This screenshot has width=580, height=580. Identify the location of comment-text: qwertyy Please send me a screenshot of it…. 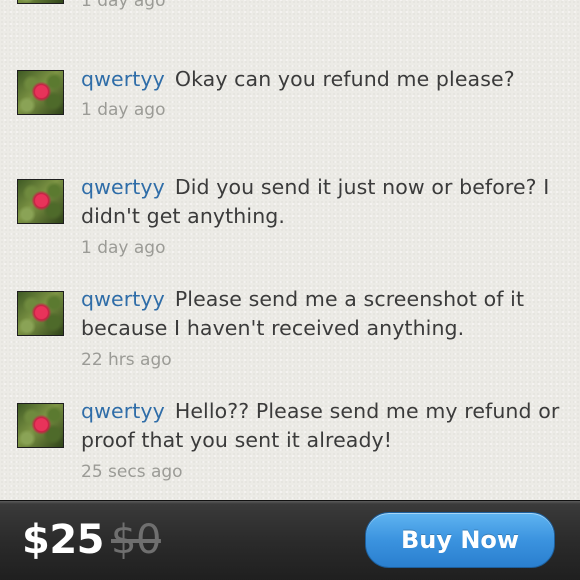
(321, 314).